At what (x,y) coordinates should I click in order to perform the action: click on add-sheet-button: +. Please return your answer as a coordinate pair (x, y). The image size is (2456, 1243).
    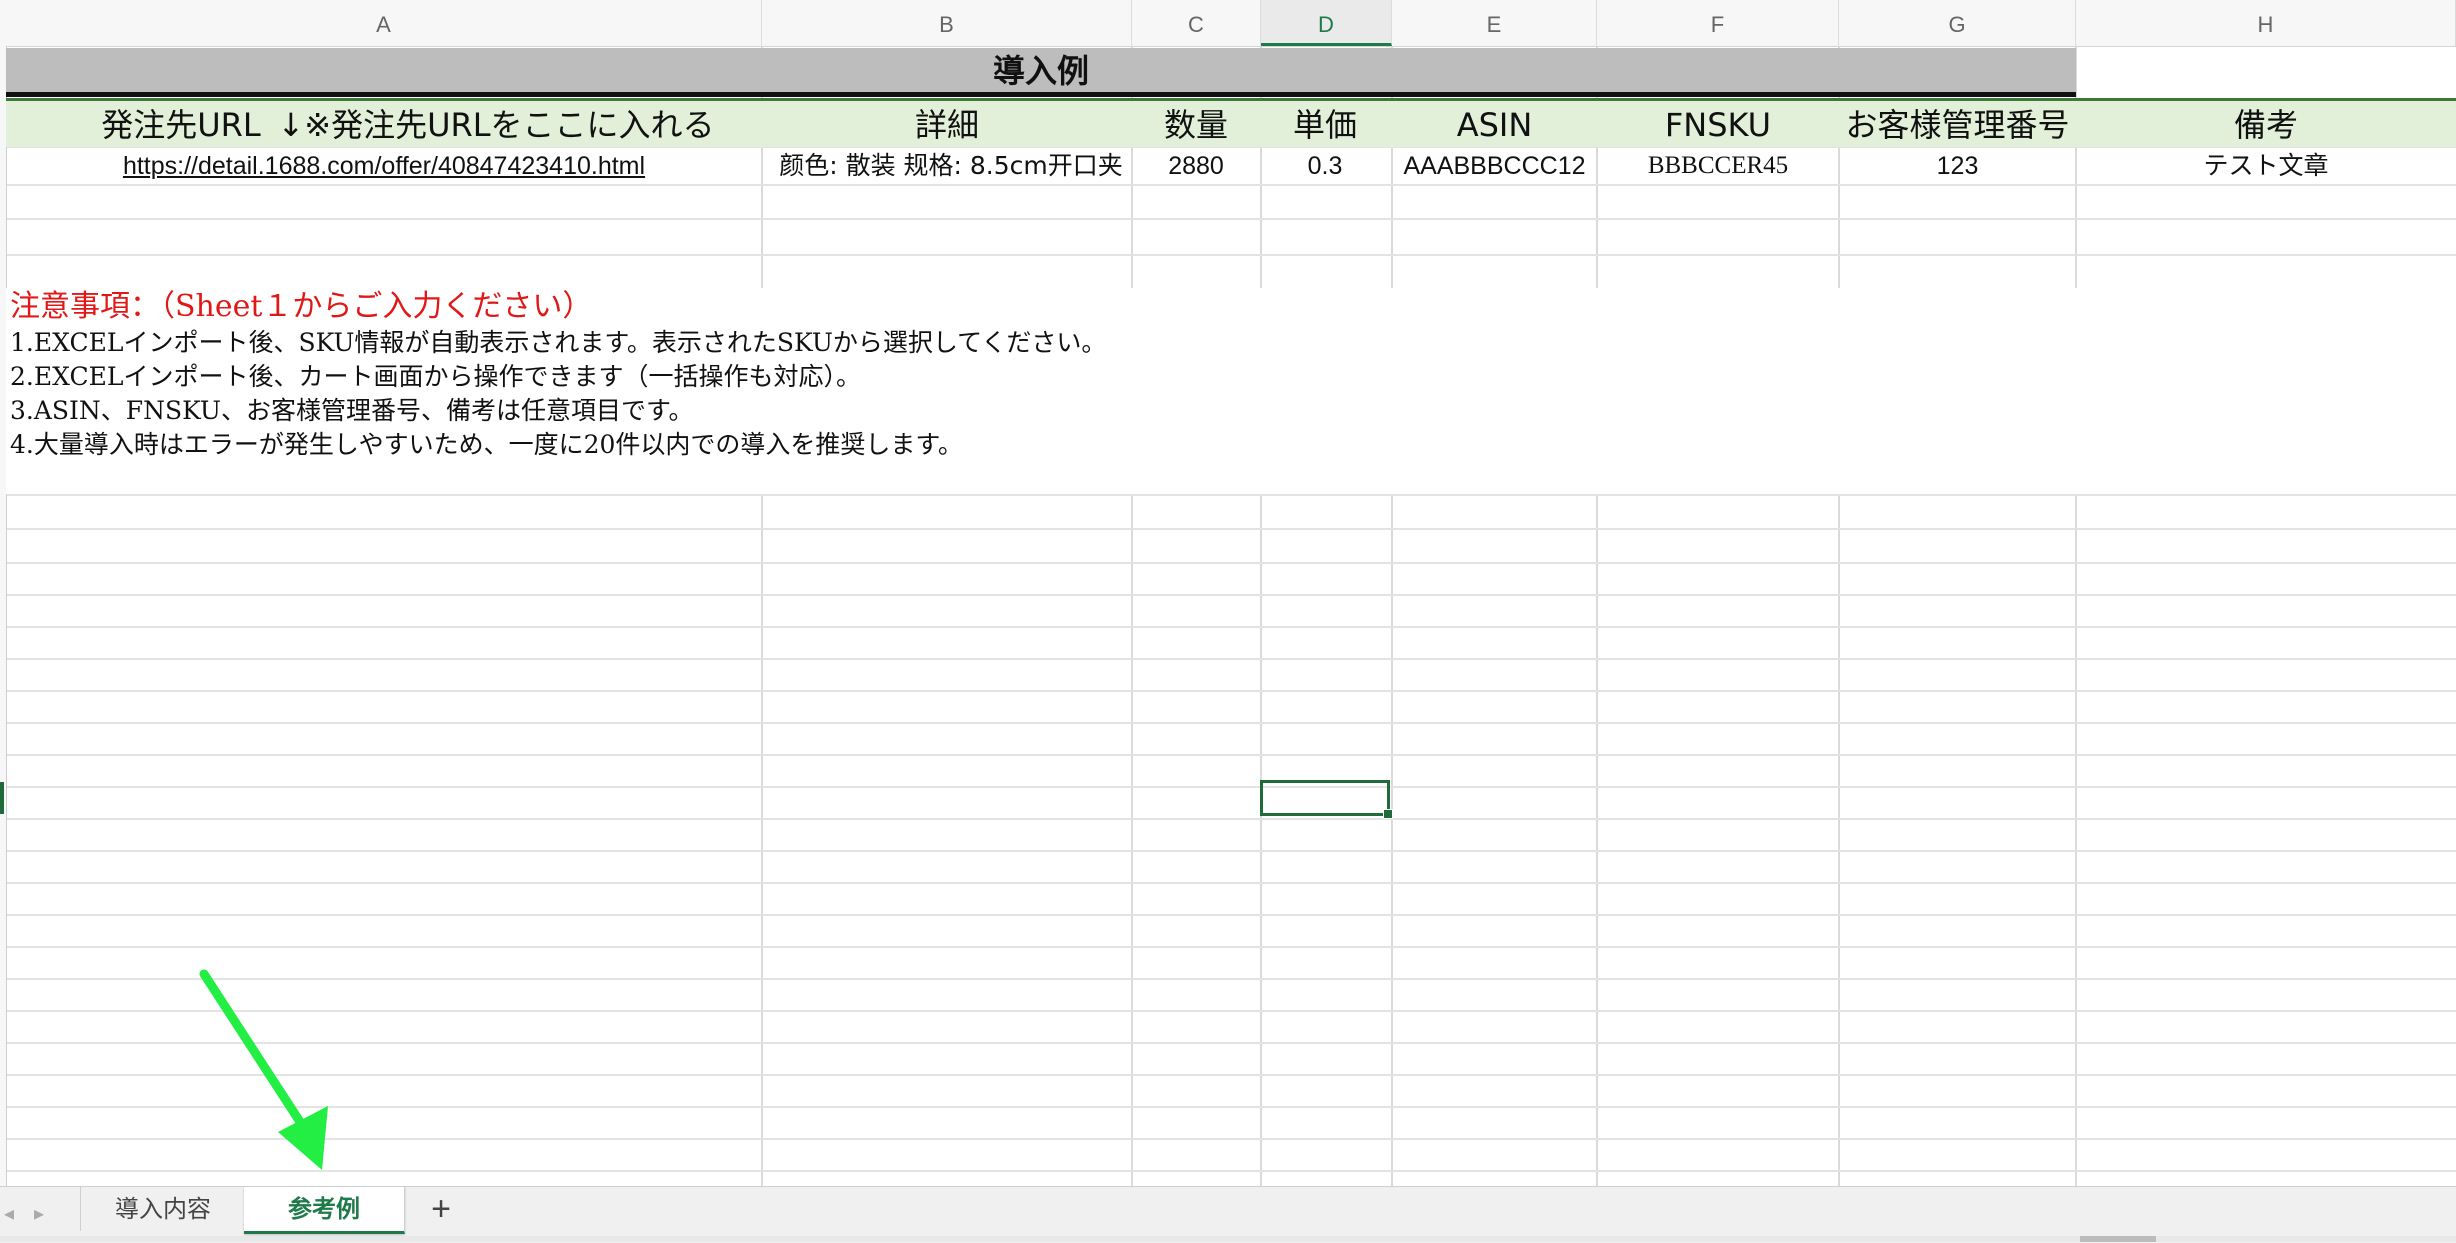
    Looking at the image, I should click on (441, 1209).